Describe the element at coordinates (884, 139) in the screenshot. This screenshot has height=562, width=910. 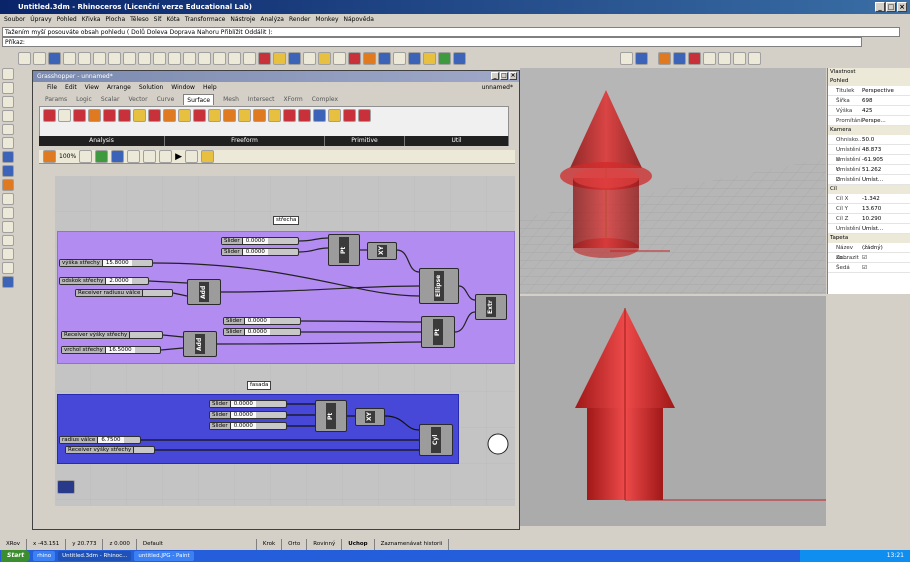
I see `prop-value: 50.0` at that location.